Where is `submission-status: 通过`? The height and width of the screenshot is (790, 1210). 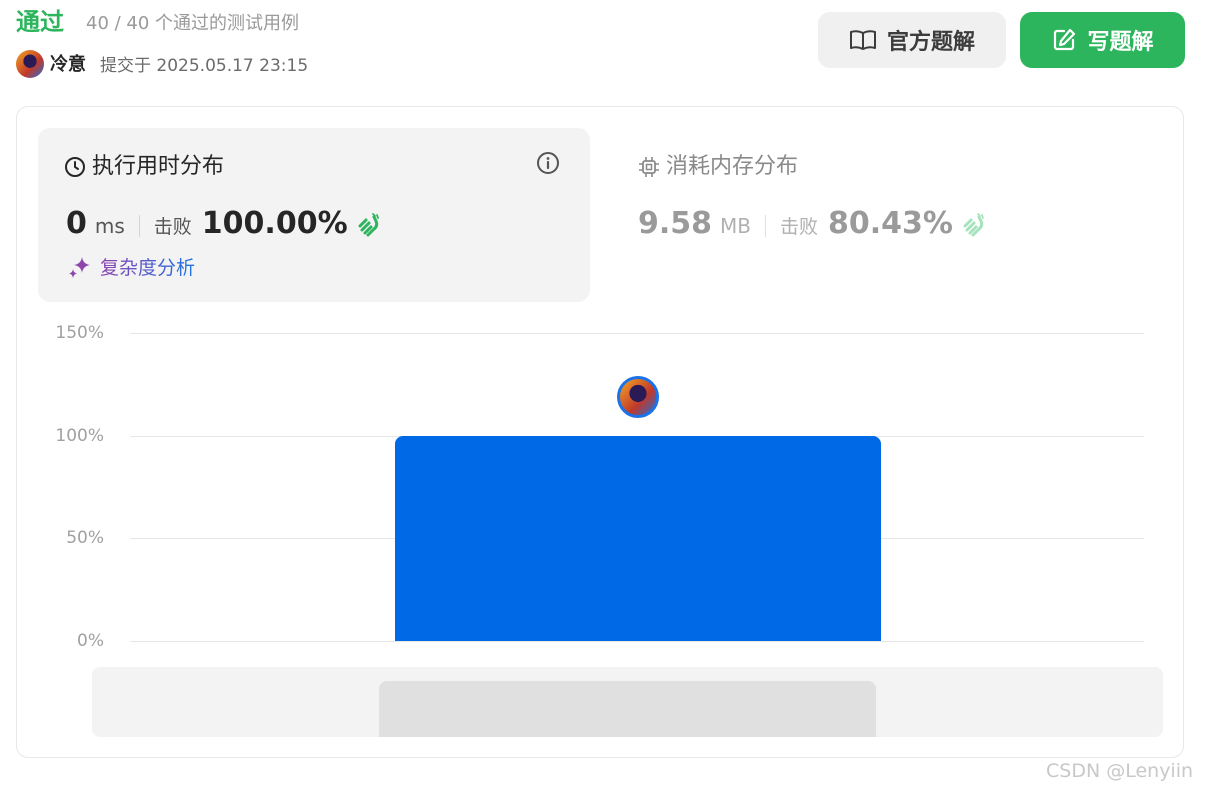 submission-status: 通过 is located at coordinates (40, 22).